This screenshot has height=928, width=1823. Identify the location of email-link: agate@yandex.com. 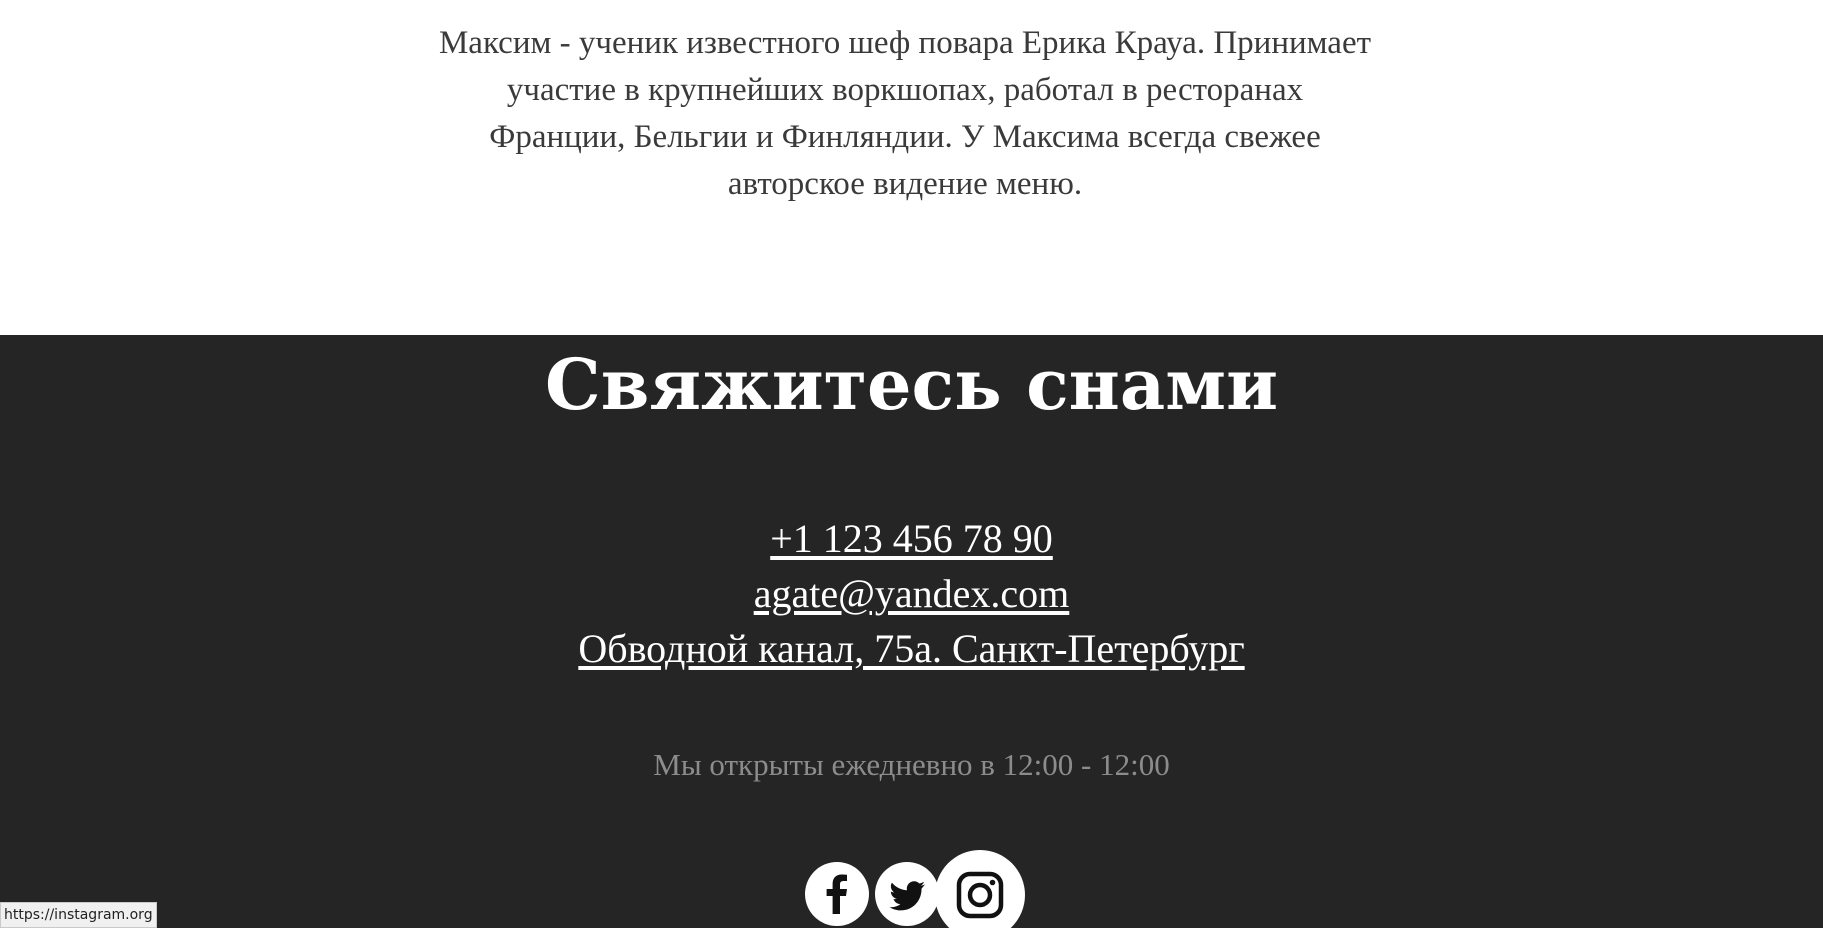
(912, 593).